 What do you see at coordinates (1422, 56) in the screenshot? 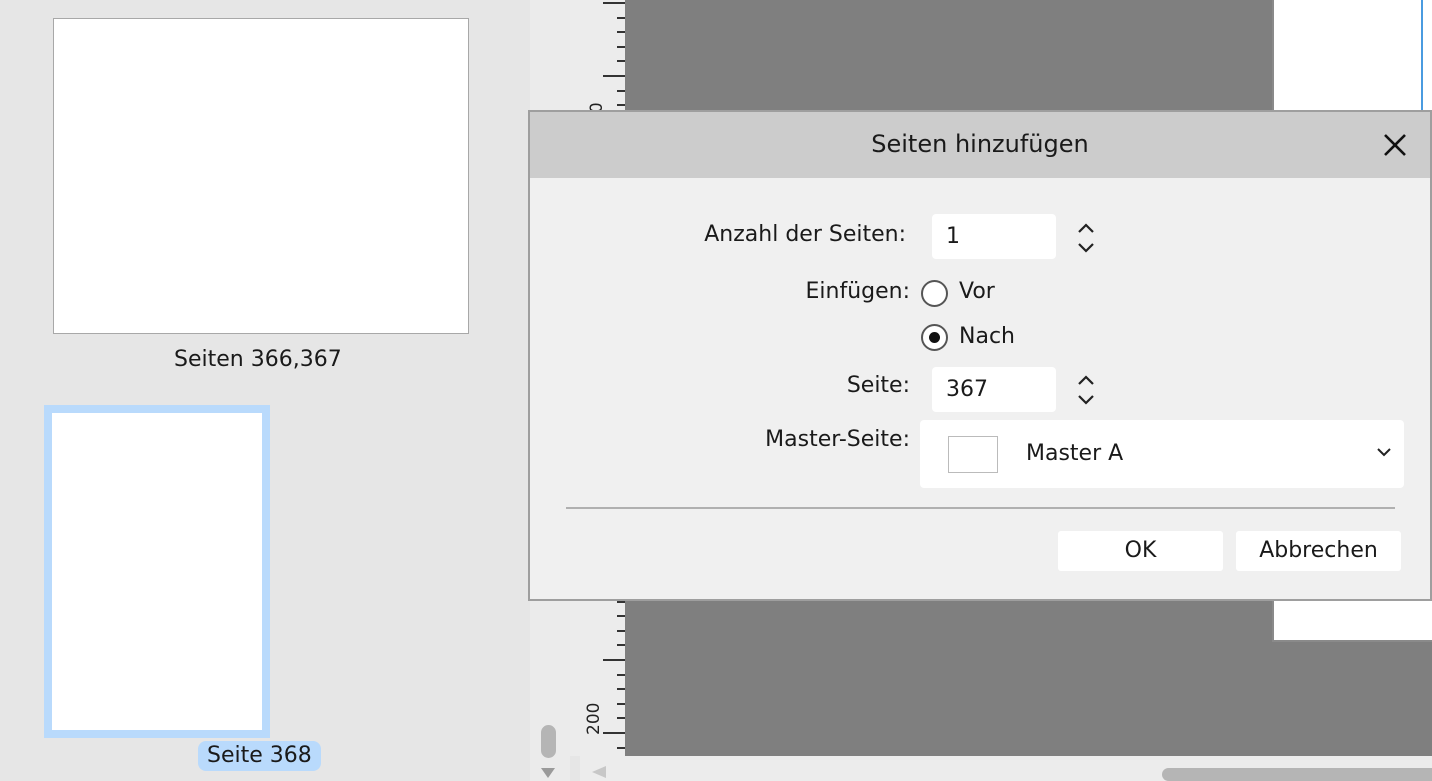
I see `page-guide-line` at bounding box center [1422, 56].